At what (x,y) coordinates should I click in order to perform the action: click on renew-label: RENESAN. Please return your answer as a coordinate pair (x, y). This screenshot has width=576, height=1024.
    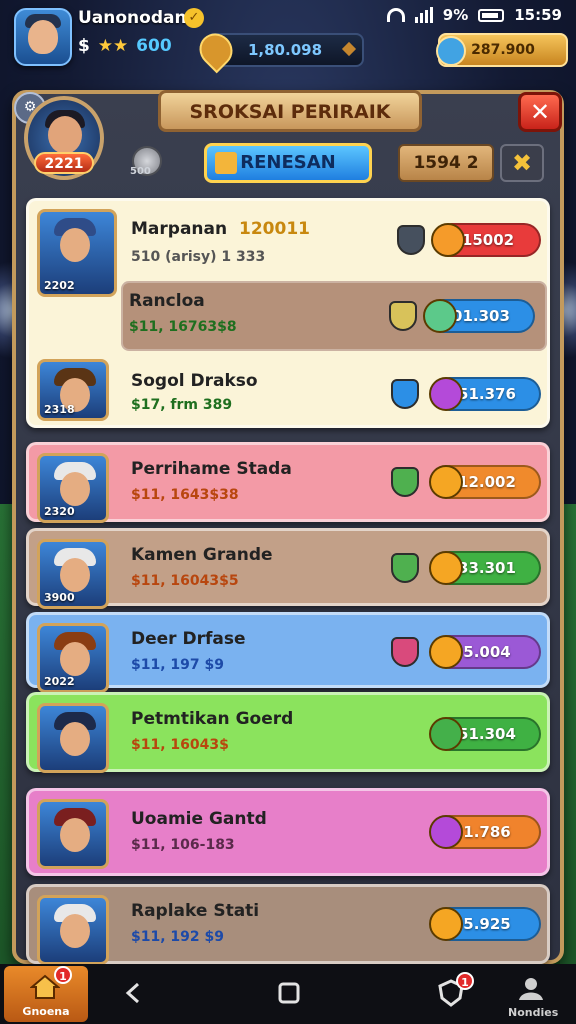
    Looking at the image, I should click on (288, 162).